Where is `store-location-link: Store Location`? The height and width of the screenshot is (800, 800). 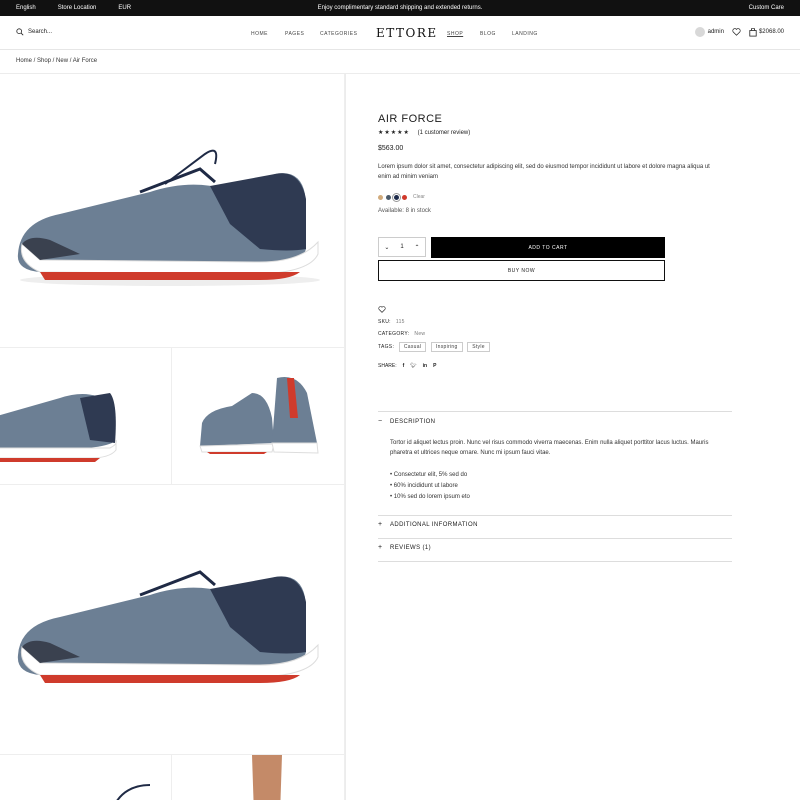
store-location-link: Store Location is located at coordinates (77, 8).